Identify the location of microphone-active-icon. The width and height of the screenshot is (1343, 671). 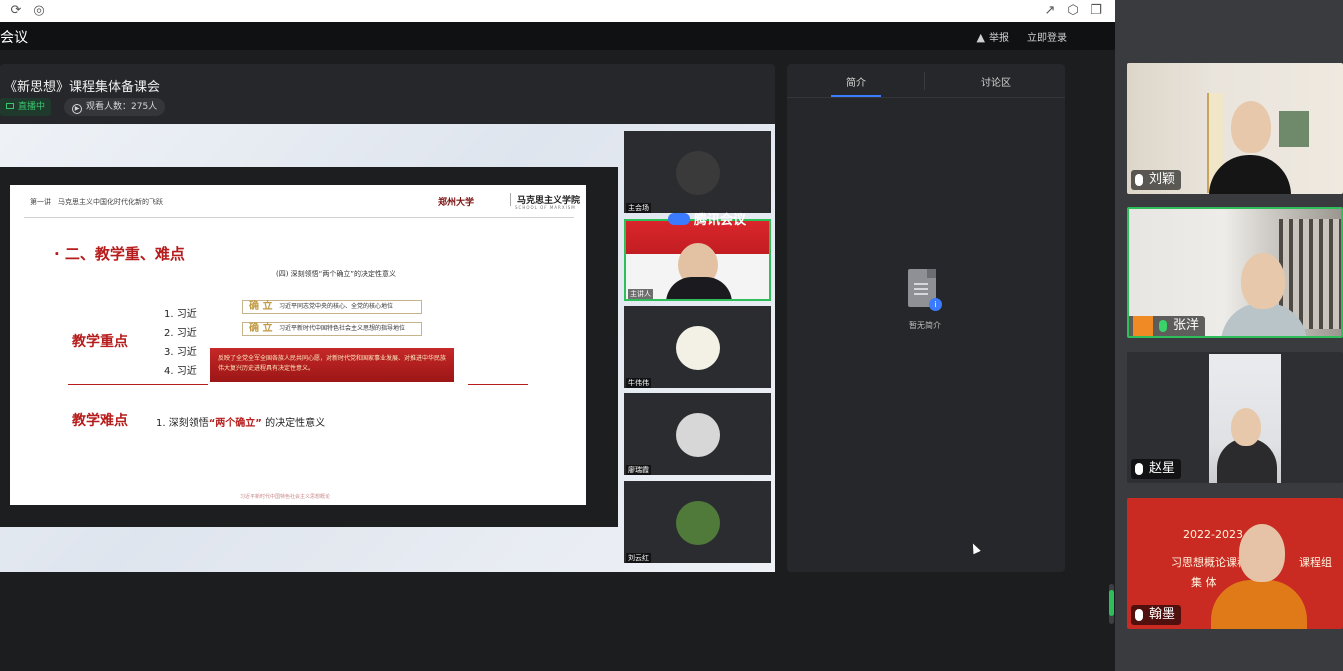
(1163, 326).